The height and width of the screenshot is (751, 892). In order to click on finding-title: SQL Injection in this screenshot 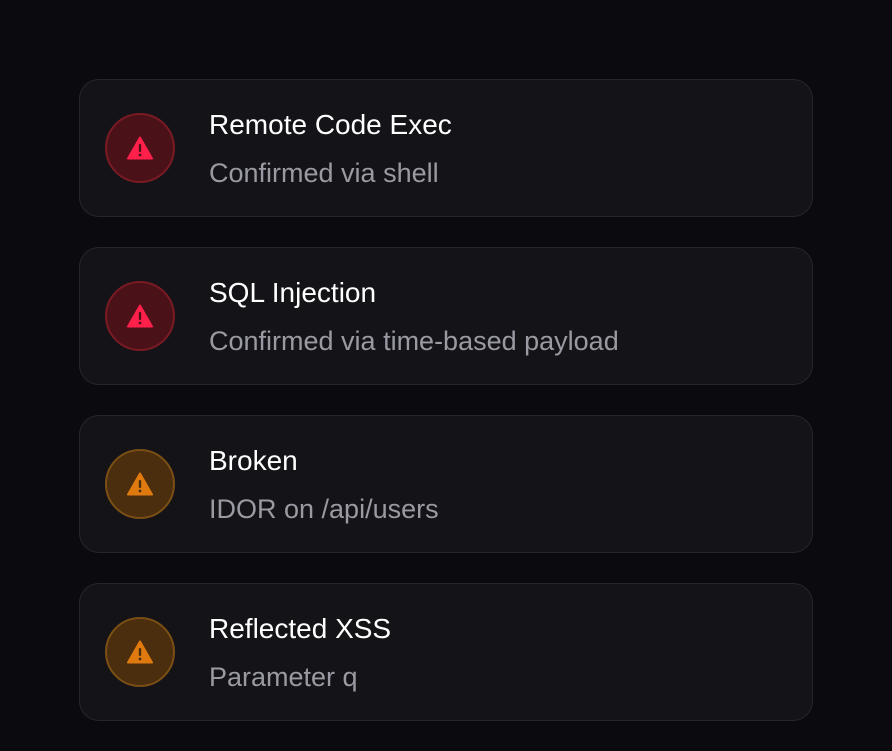, I will do `click(293, 292)`.